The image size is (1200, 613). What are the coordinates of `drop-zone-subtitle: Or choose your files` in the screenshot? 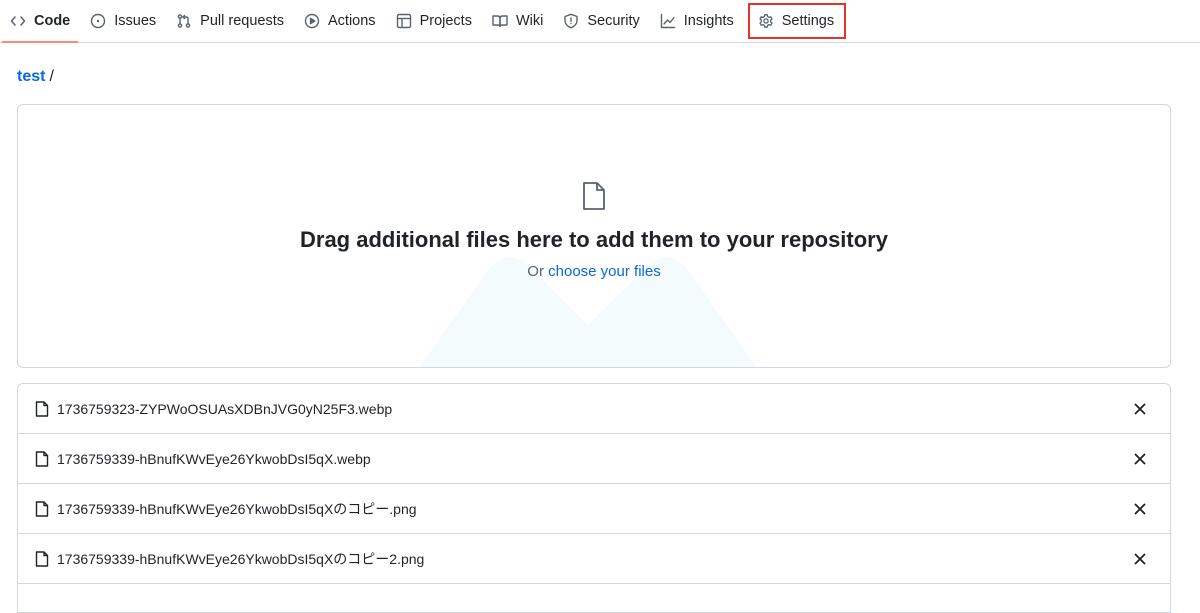 It's located at (594, 271).